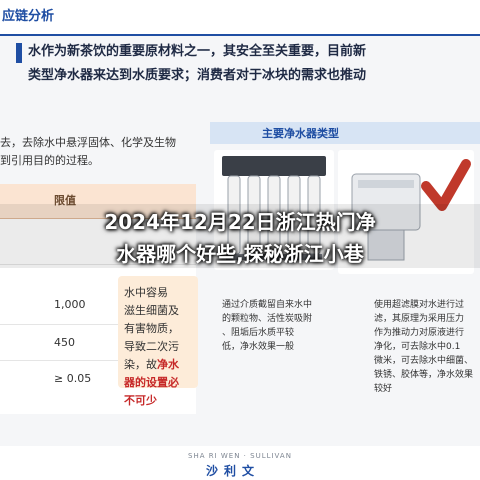 The height and width of the screenshot is (480, 480). What do you see at coordinates (280, 326) in the screenshot?
I see `product-desc-1: 通过介质截留自来水中 的颗粒物、活性炭吸附 、阻垢后水质平较 低，净水效果一般` at bounding box center [280, 326].